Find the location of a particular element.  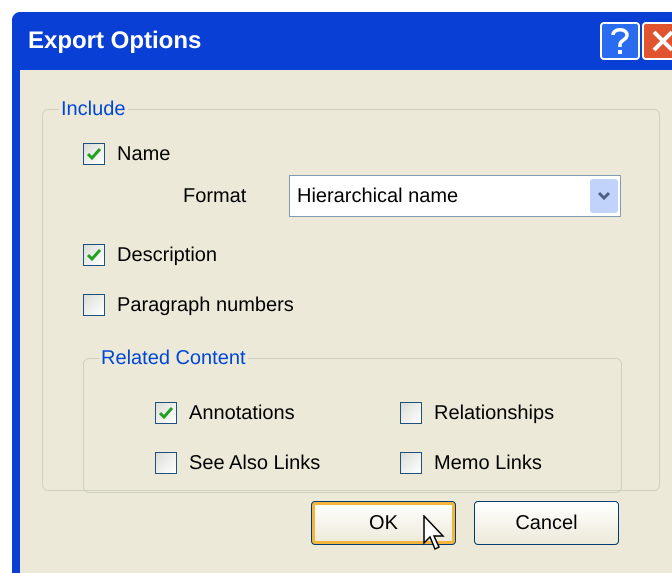

close-button is located at coordinates (657, 41).